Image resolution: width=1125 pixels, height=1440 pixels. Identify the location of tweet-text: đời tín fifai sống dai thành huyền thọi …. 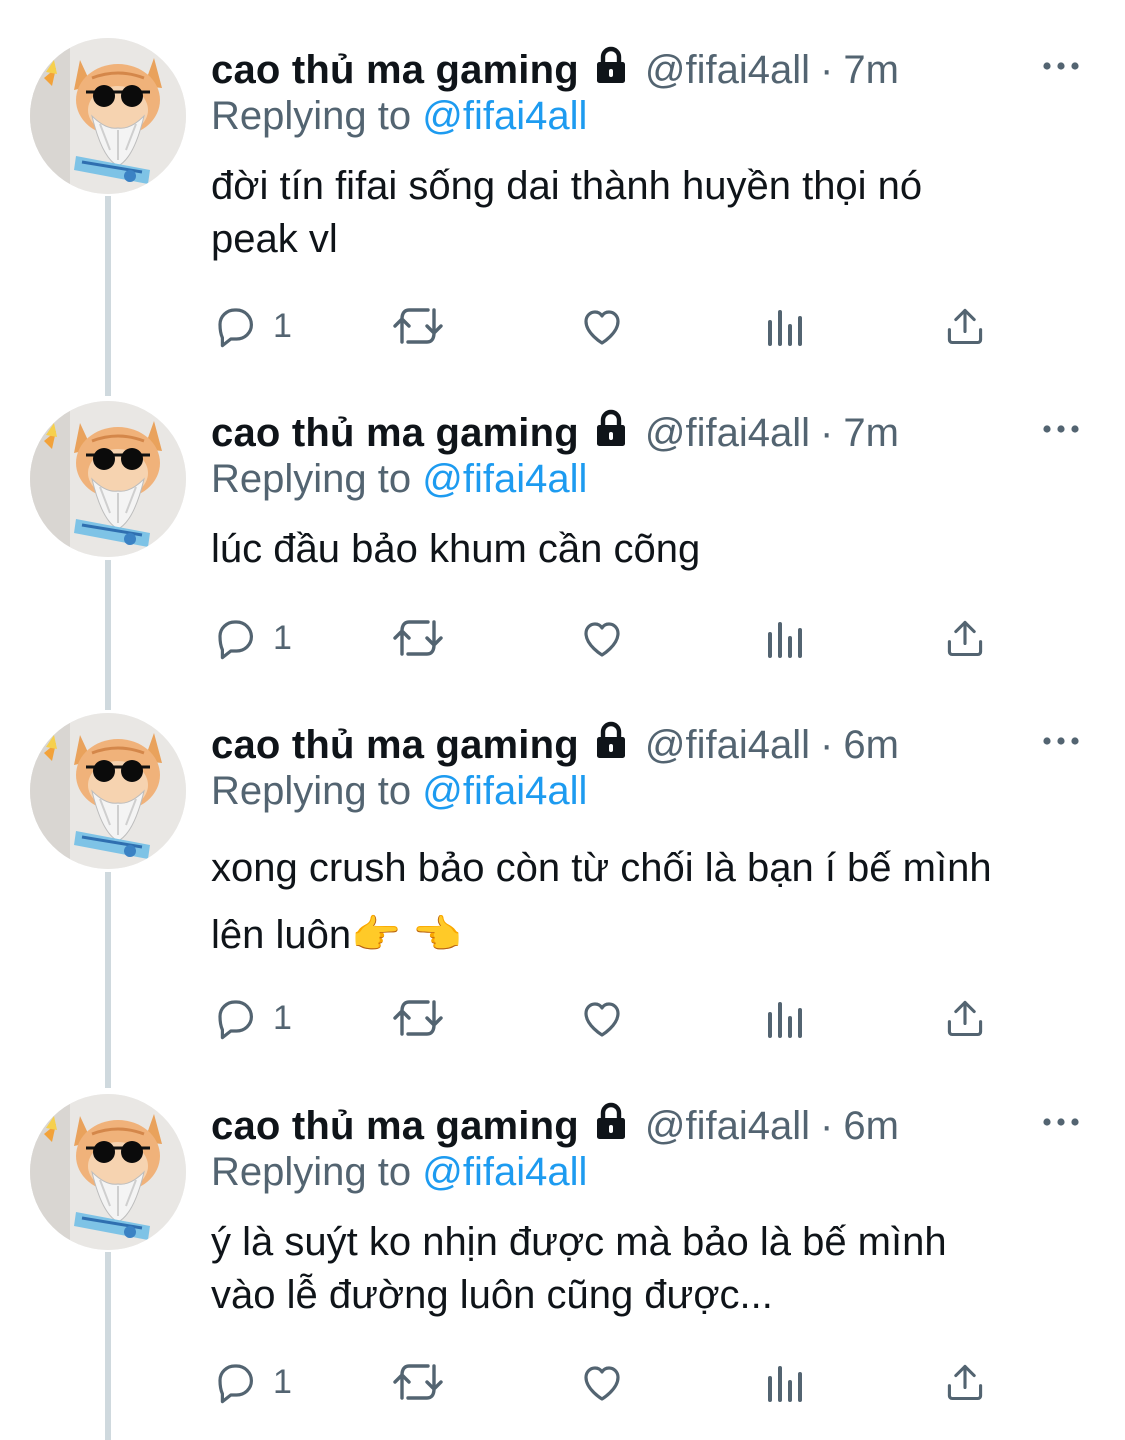
(567, 212).